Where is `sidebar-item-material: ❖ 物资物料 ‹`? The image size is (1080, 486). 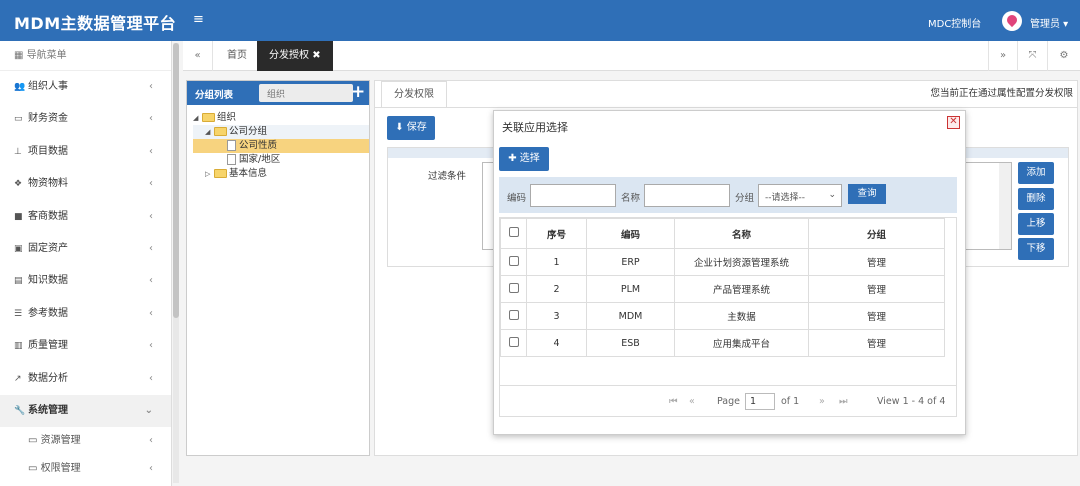 sidebar-item-material: ❖ 物资物料 ‹ is located at coordinates (85, 184).